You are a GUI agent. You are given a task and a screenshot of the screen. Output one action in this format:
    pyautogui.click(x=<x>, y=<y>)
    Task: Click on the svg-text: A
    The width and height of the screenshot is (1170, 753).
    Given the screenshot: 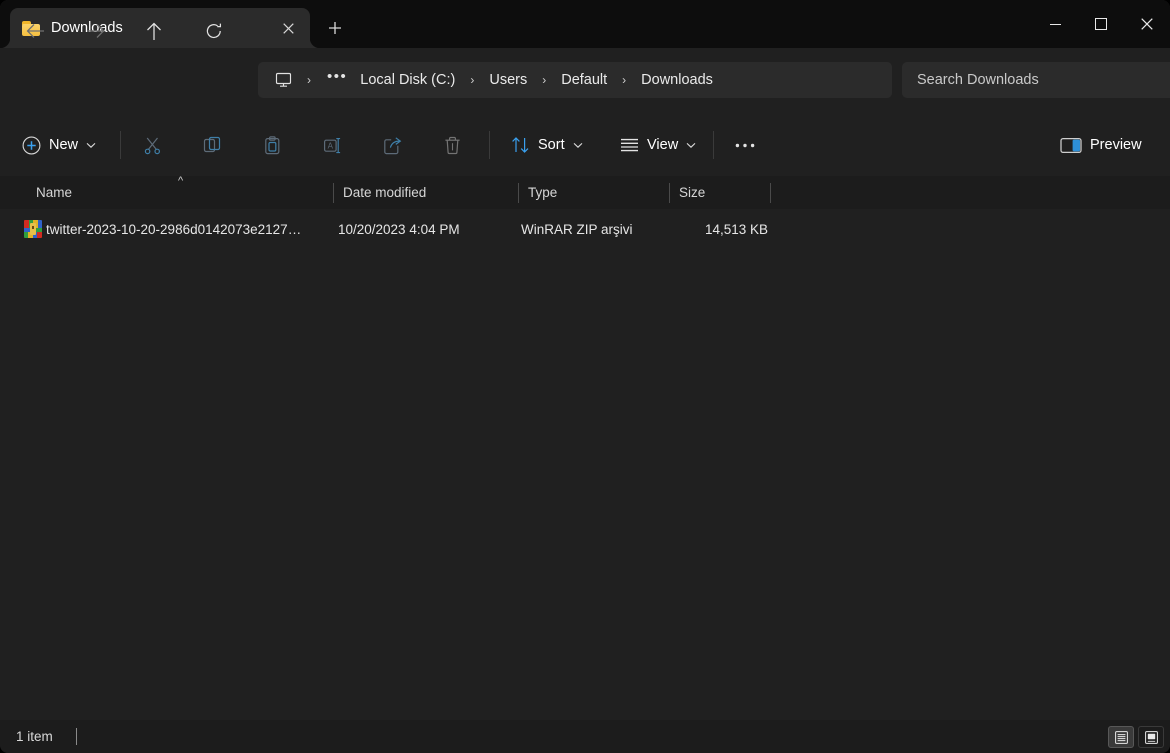 What is the action you would take?
    pyautogui.click(x=330, y=145)
    